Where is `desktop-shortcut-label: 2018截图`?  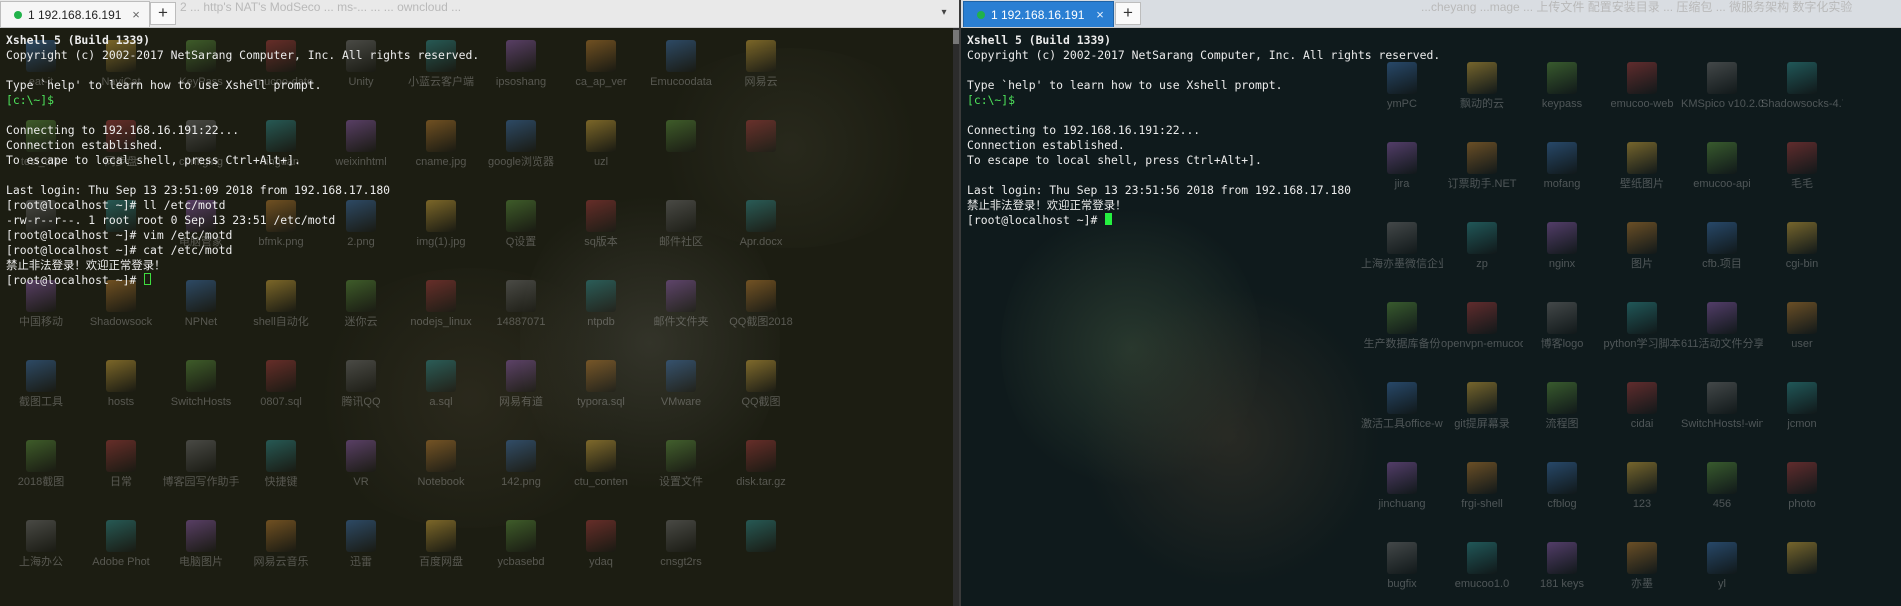 desktop-shortcut-label: 2018截图 is located at coordinates (41, 482).